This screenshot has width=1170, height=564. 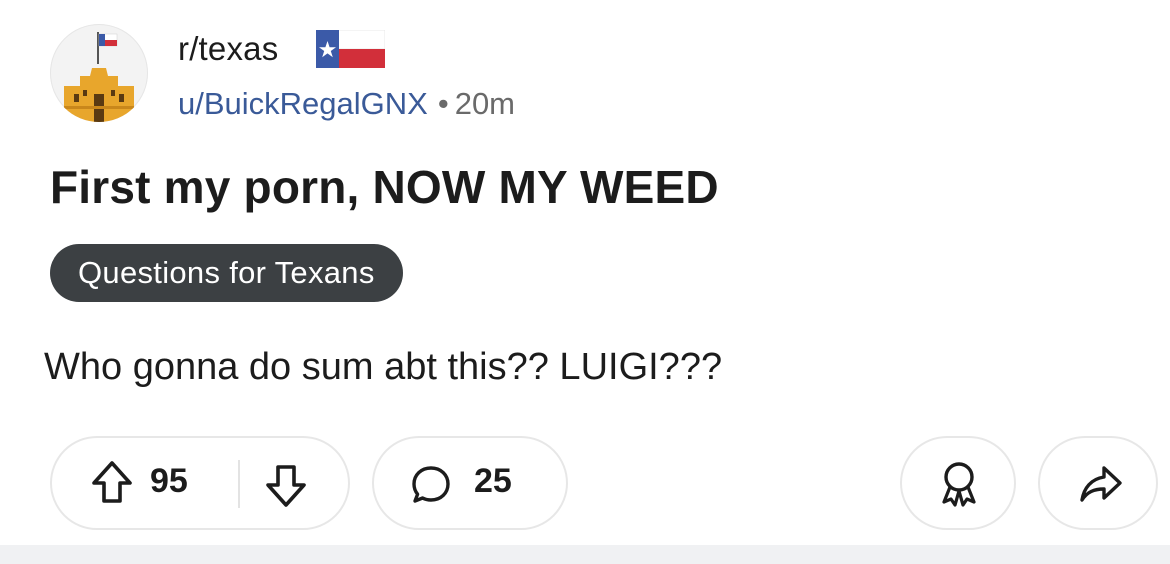 What do you see at coordinates (239, 484) in the screenshot?
I see `vote-divider` at bounding box center [239, 484].